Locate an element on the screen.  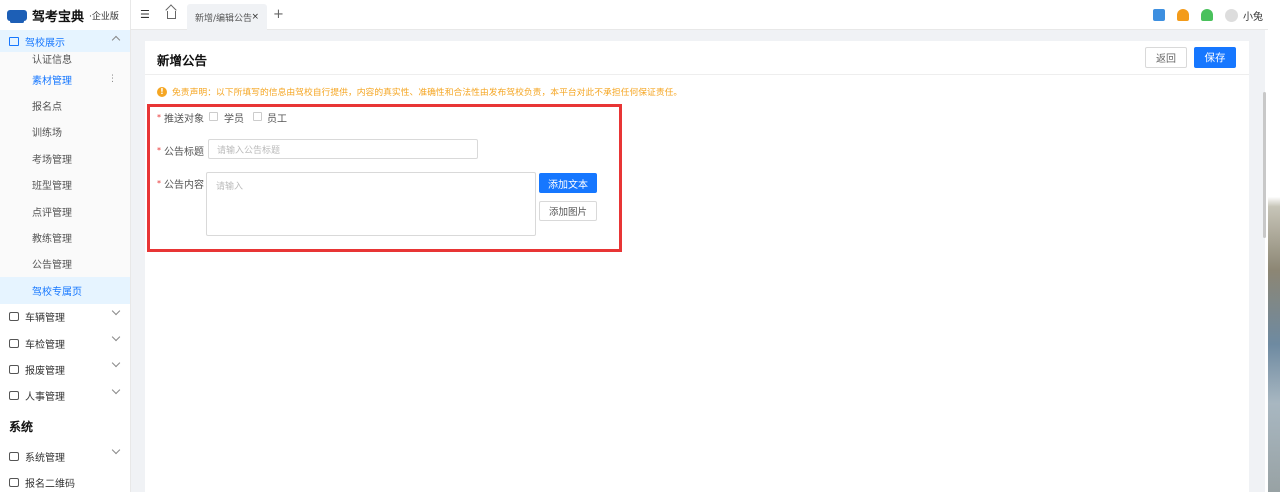
warning-icon: ! is located at coordinates (162, 91).